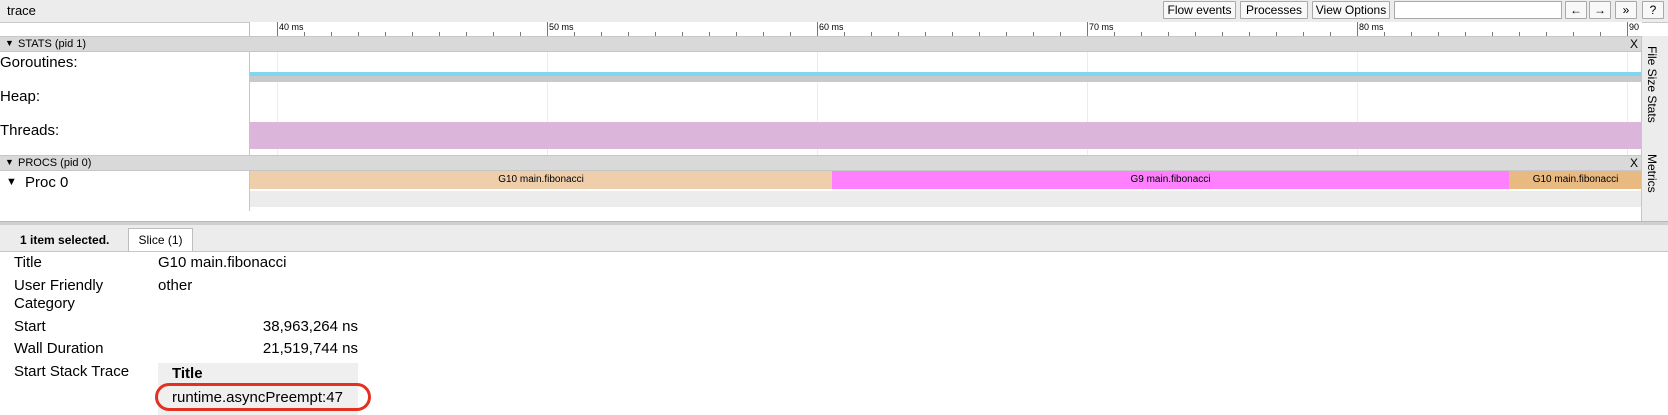 This screenshot has height=415, width=1668. What do you see at coordinates (39, 62) in the screenshot?
I see `goroutines-label: Goroutines:` at bounding box center [39, 62].